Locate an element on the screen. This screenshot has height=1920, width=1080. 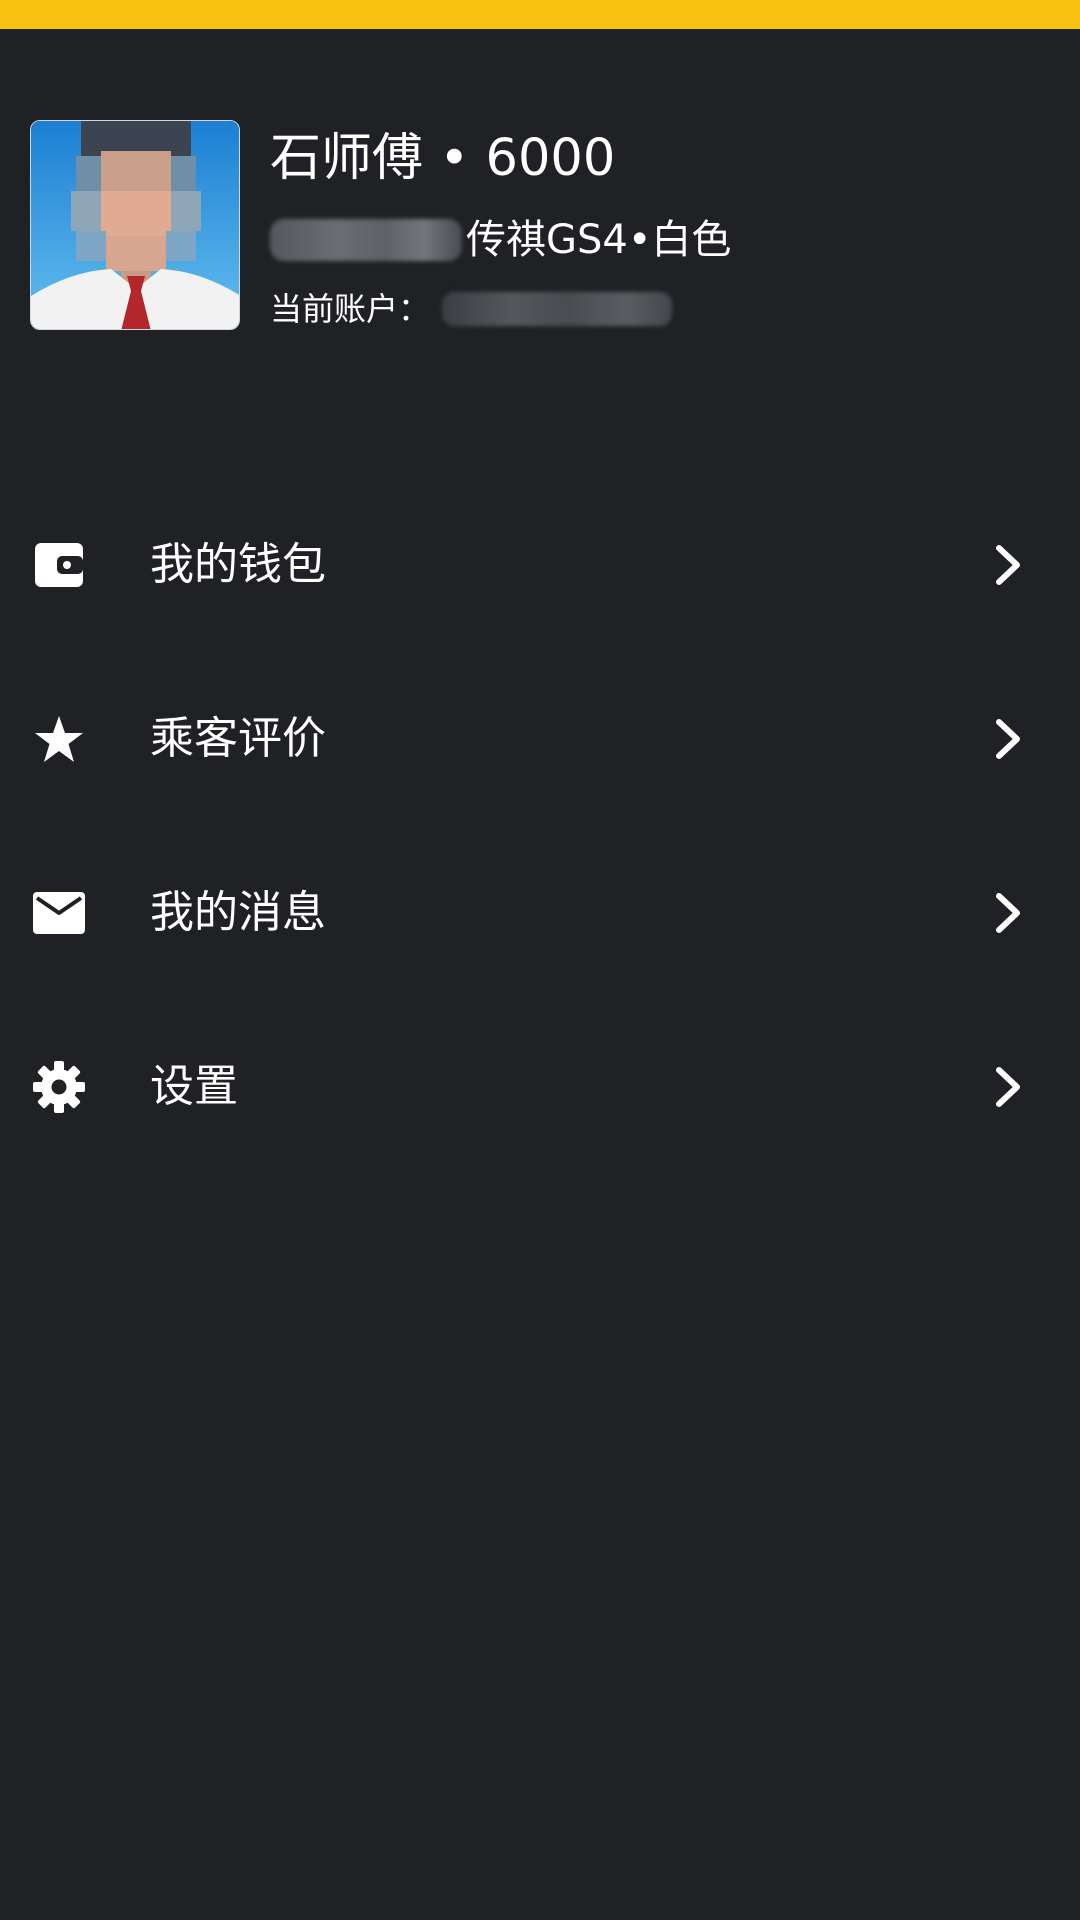
menu-item-label: 我的钱包 is located at coordinates (238, 564).